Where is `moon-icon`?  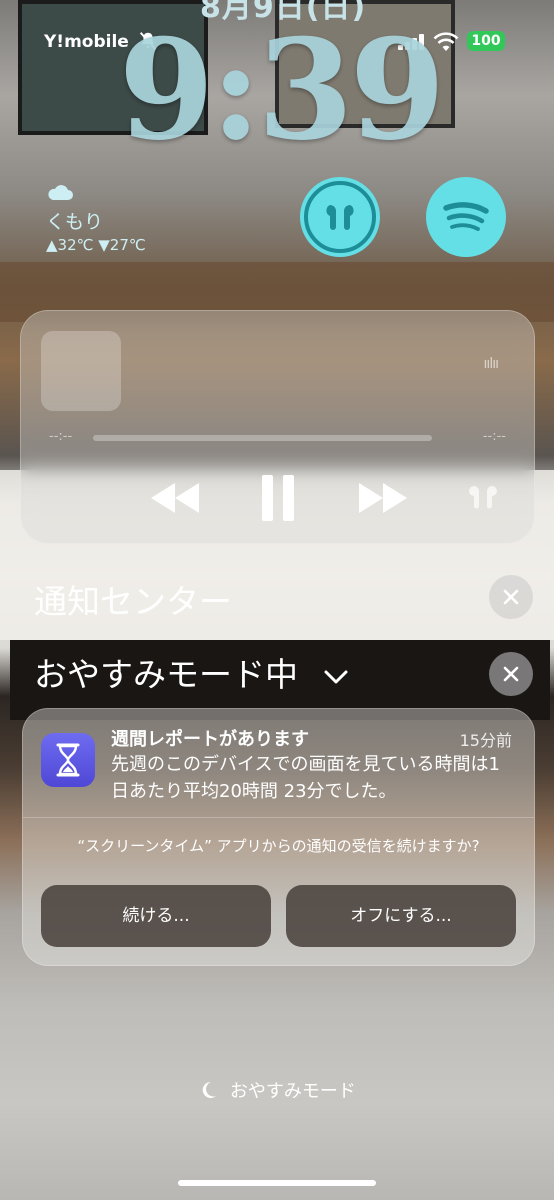
moon-icon is located at coordinates (209, 1089).